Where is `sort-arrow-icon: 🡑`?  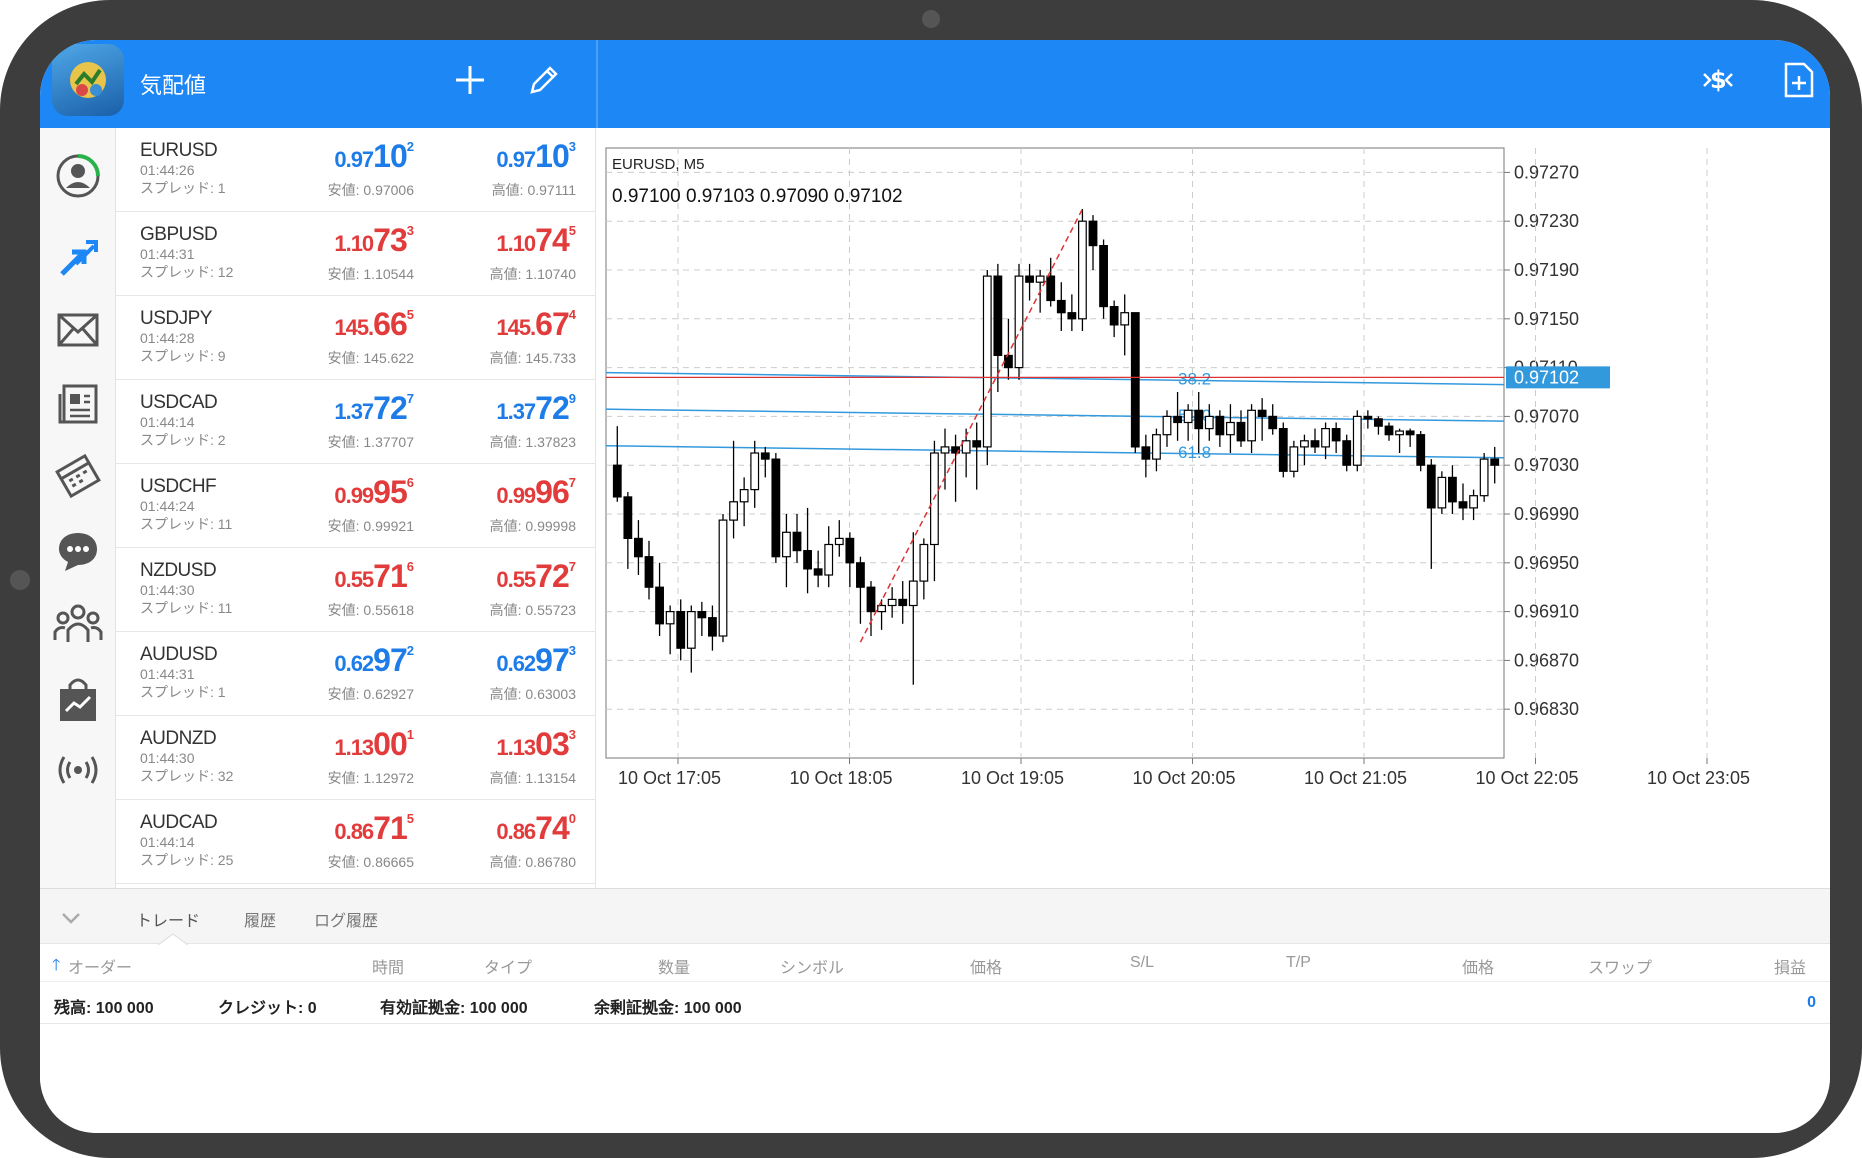
sort-arrow-icon: 🡑 is located at coordinates (56, 967).